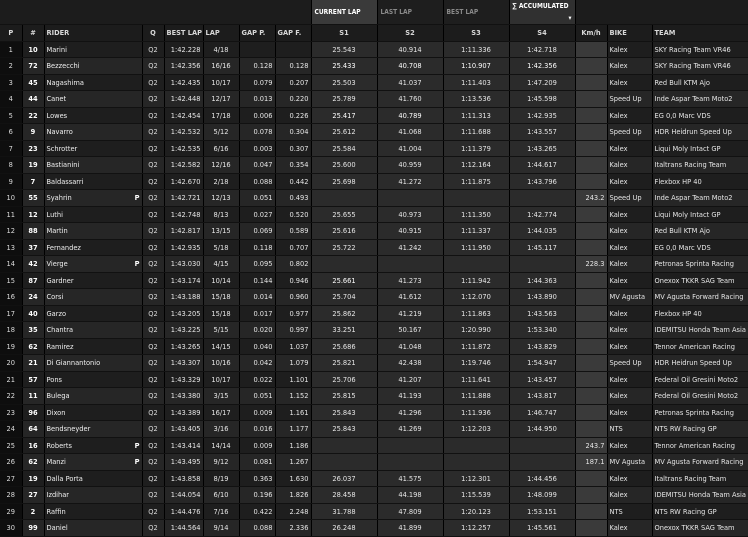  I want to click on rider-name: Raffin, so click(93, 511).